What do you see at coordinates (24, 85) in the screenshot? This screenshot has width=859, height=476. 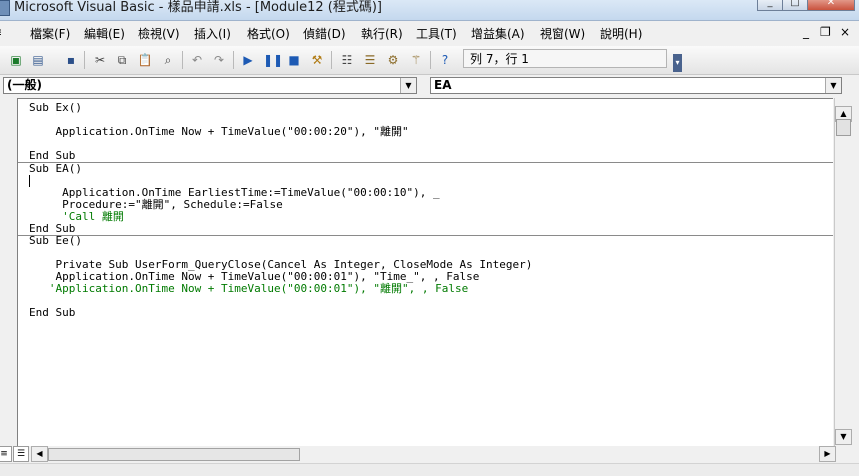 I see `object-combo-value: (一般)` at bounding box center [24, 85].